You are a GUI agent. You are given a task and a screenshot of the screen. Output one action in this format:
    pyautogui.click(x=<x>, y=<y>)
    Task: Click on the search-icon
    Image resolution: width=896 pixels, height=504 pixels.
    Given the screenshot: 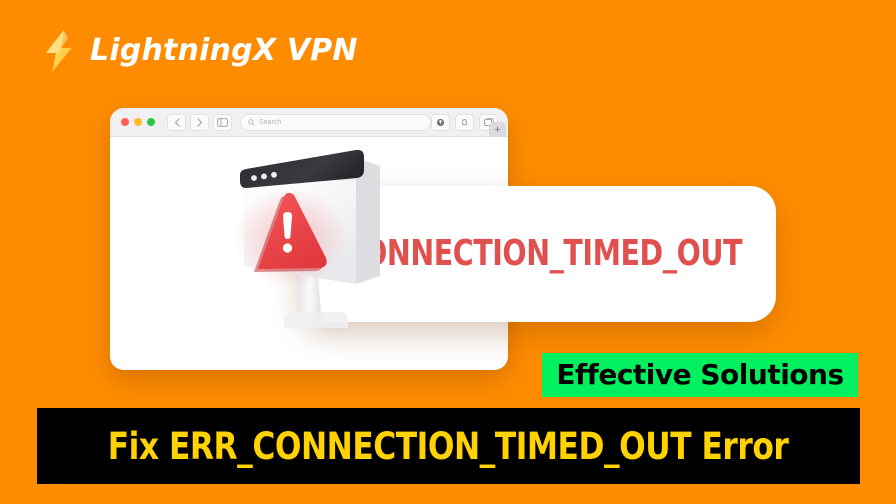 What is the action you would take?
    pyautogui.click(x=251, y=122)
    